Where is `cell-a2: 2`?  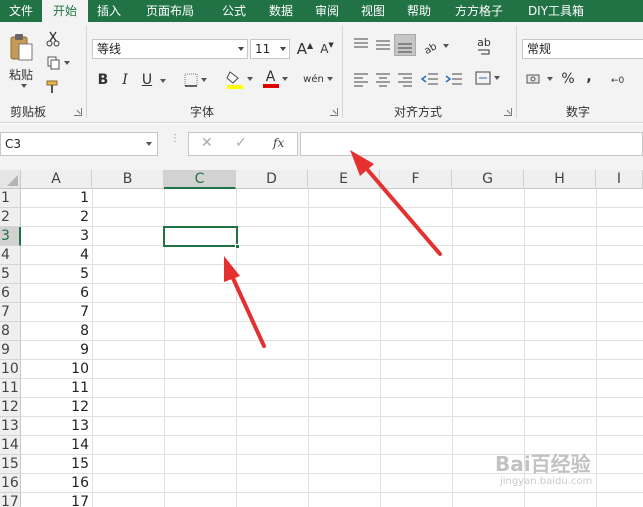 cell-a2: 2 is located at coordinates (56, 217).